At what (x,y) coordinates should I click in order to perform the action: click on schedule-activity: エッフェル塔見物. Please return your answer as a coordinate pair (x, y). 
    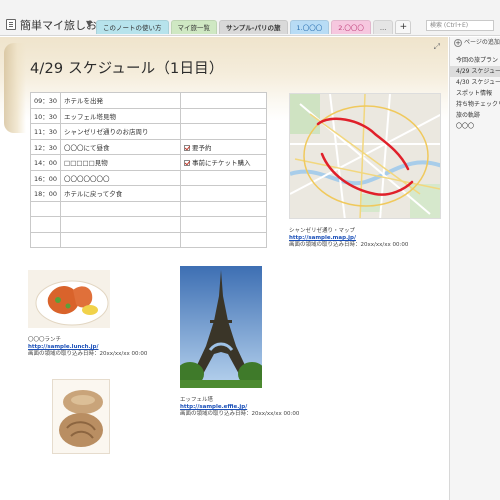
    Looking at the image, I should click on (121, 115).